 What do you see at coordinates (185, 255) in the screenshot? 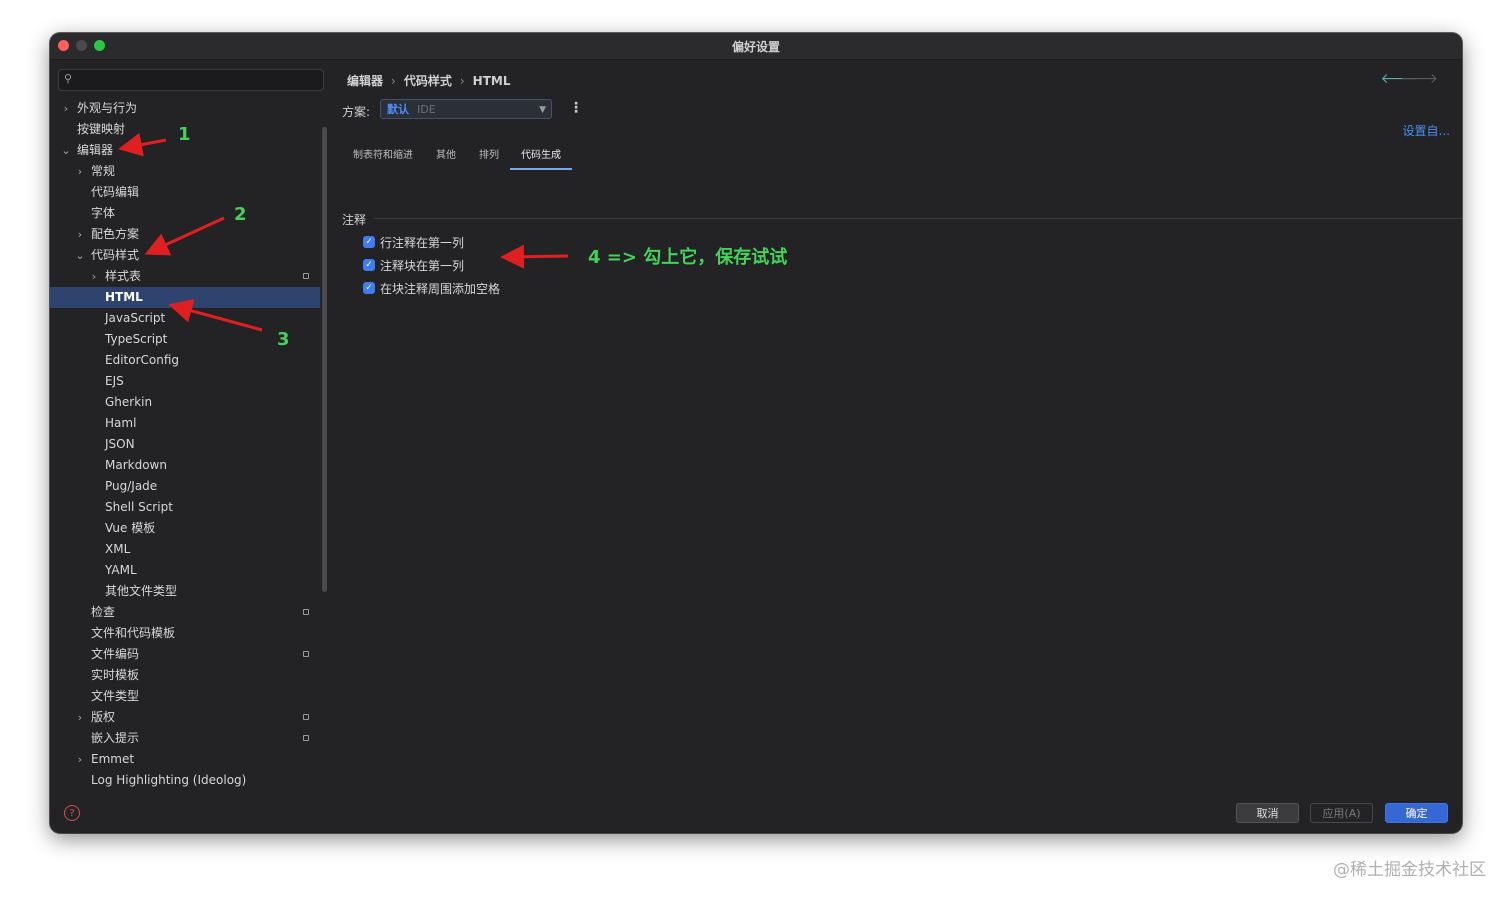
I see `sidebar-item-code-style: ⌄ 代码样式` at bounding box center [185, 255].